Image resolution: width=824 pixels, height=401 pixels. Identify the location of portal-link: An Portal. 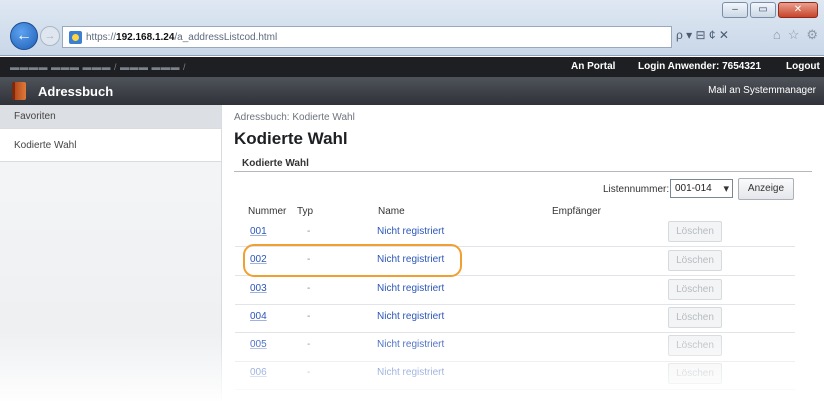
(593, 66).